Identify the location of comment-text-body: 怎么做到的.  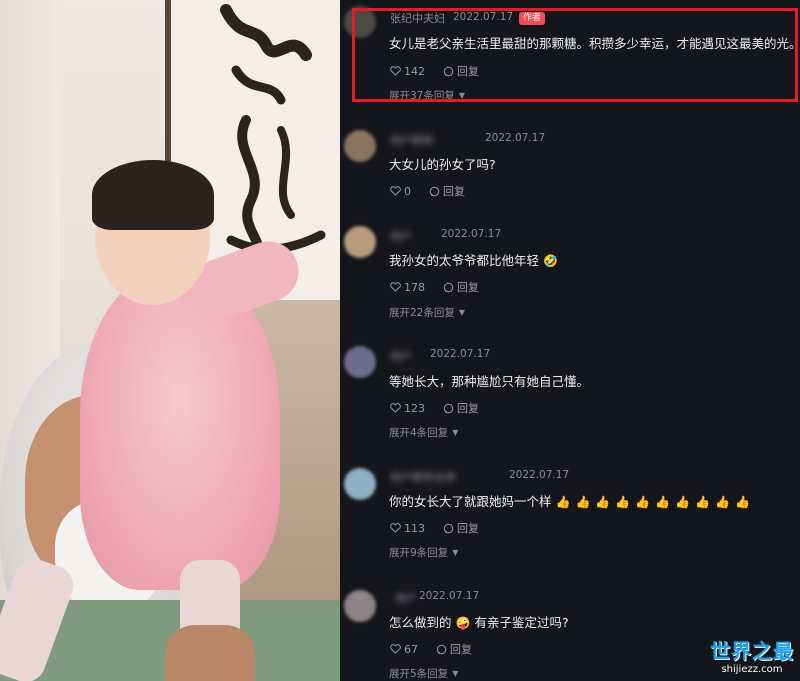
(420, 622).